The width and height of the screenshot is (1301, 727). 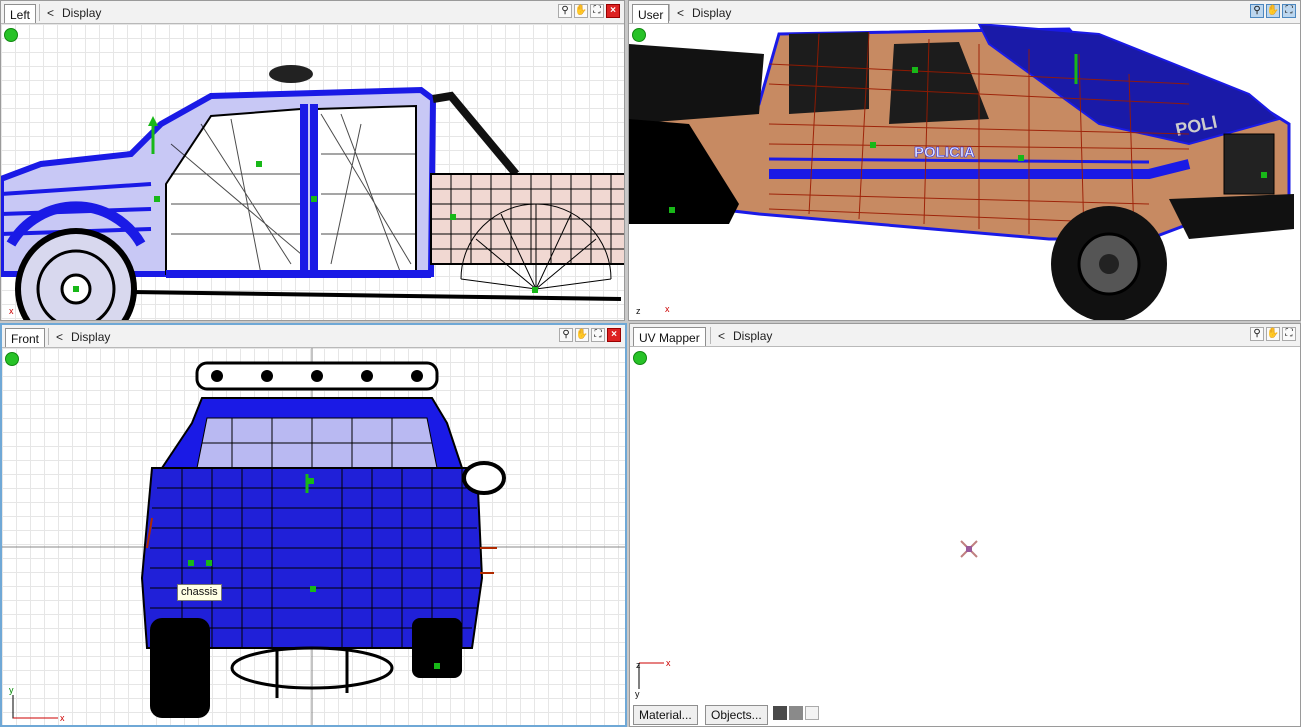 I want to click on viewport-left-header: Left < Display ⚲ ✋ ⛶ ×, so click(x=312, y=12).